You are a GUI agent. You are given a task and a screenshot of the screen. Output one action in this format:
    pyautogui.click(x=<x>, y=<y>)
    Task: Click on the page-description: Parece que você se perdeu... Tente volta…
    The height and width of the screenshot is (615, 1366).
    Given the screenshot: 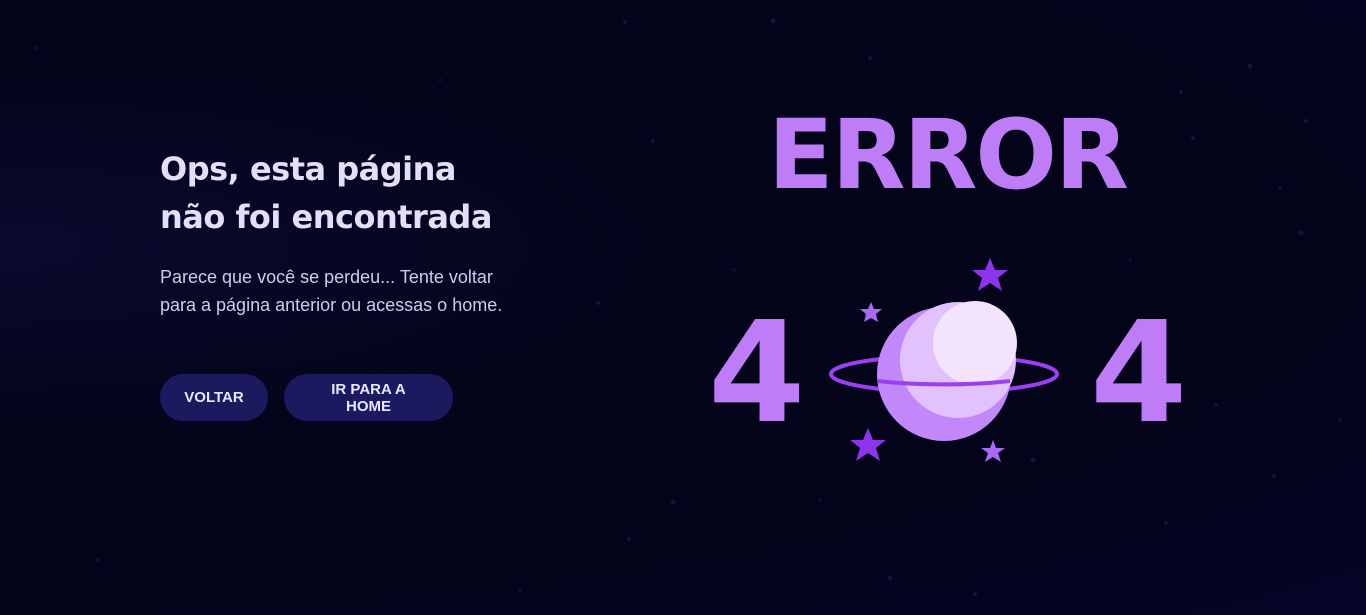 What is the action you would take?
    pyautogui.click(x=370, y=291)
    